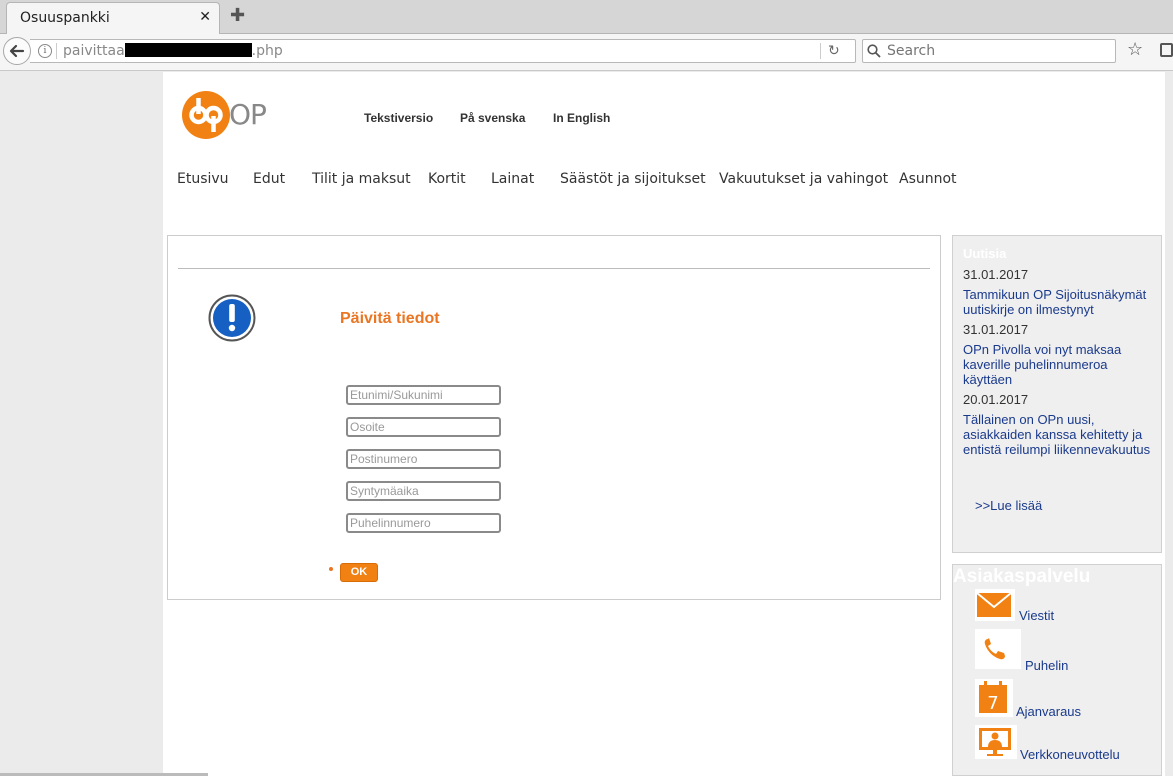 The height and width of the screenshot is (776, 1173). I want to click on info-icon: i, so click(45, 51).